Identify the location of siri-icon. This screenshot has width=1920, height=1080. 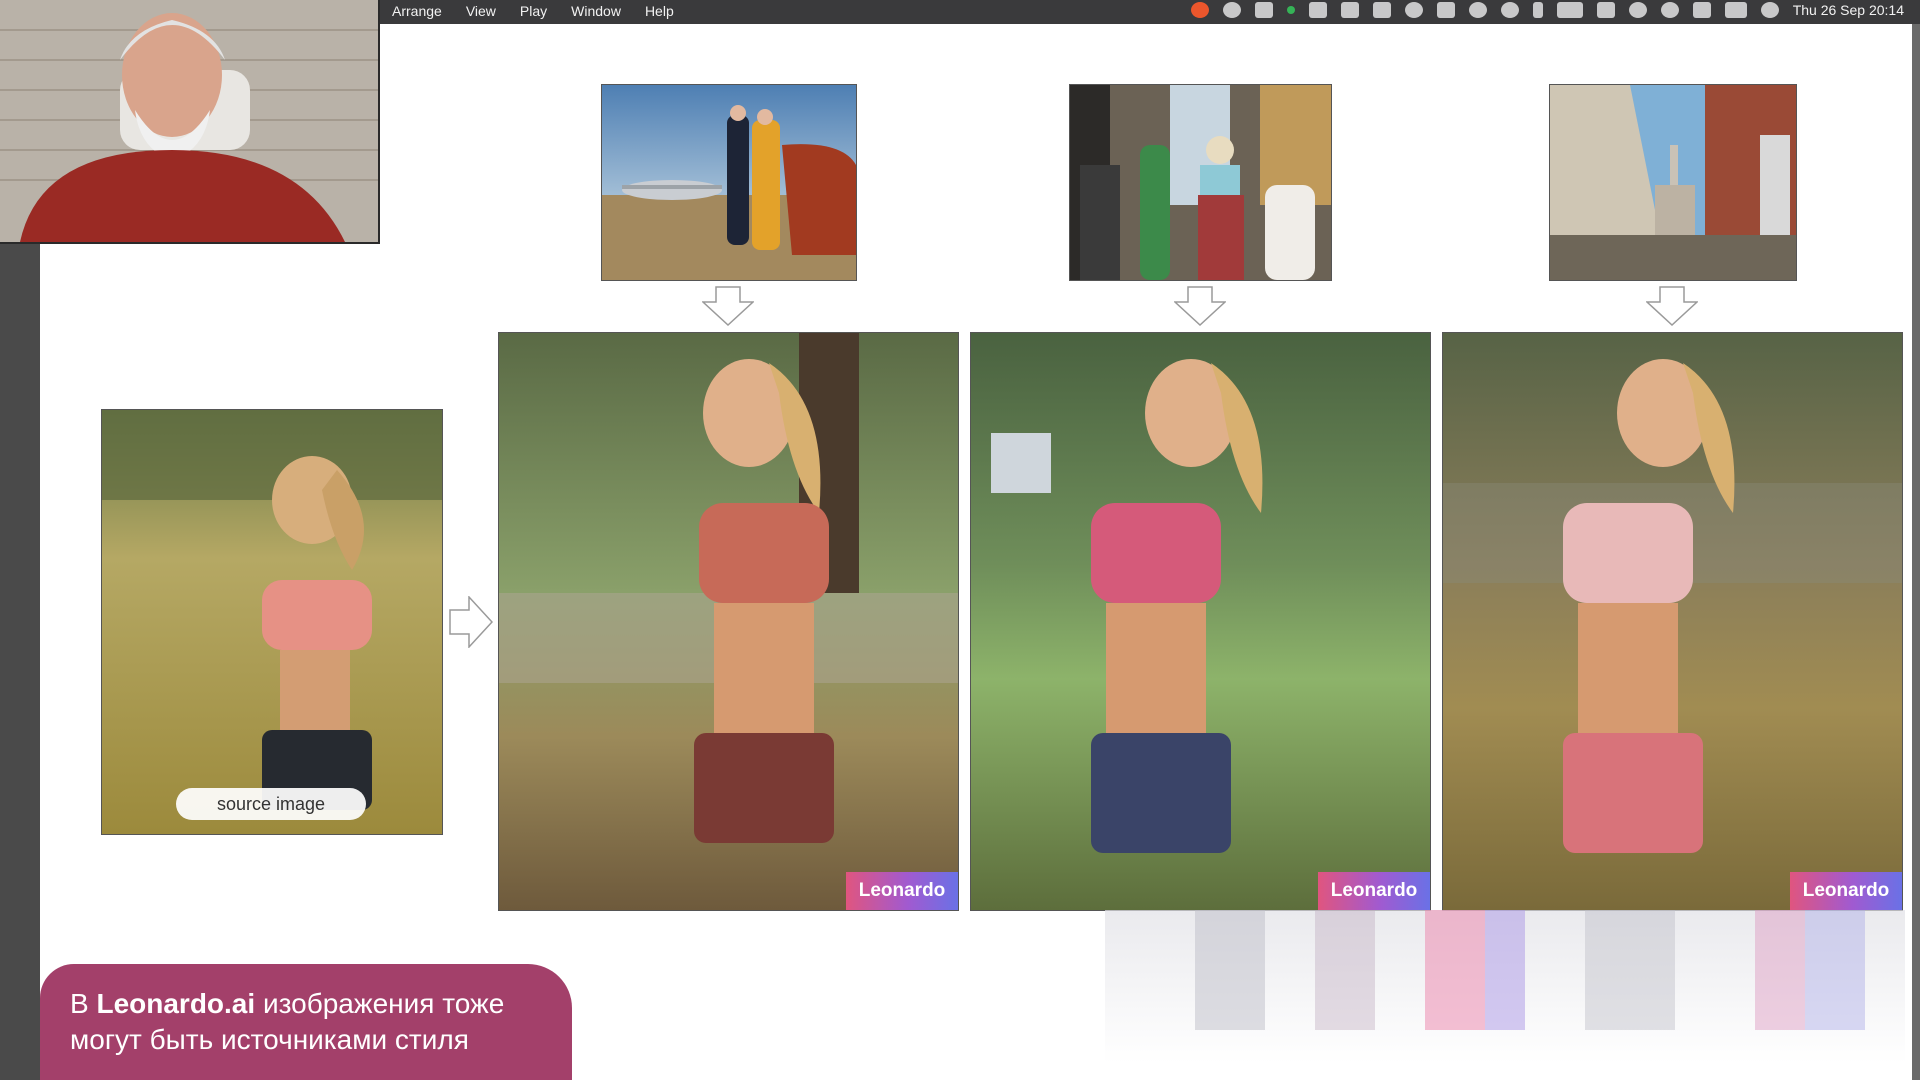
(1769, 10).